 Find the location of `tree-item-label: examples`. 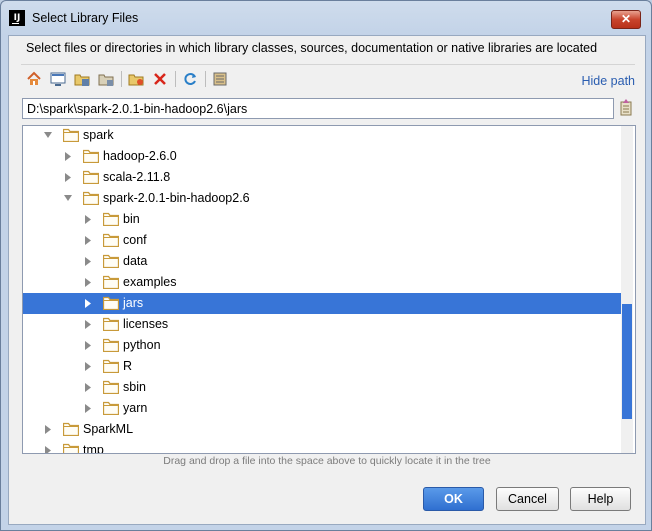

tree-item-label: examples is located at coordinates (150, 282).